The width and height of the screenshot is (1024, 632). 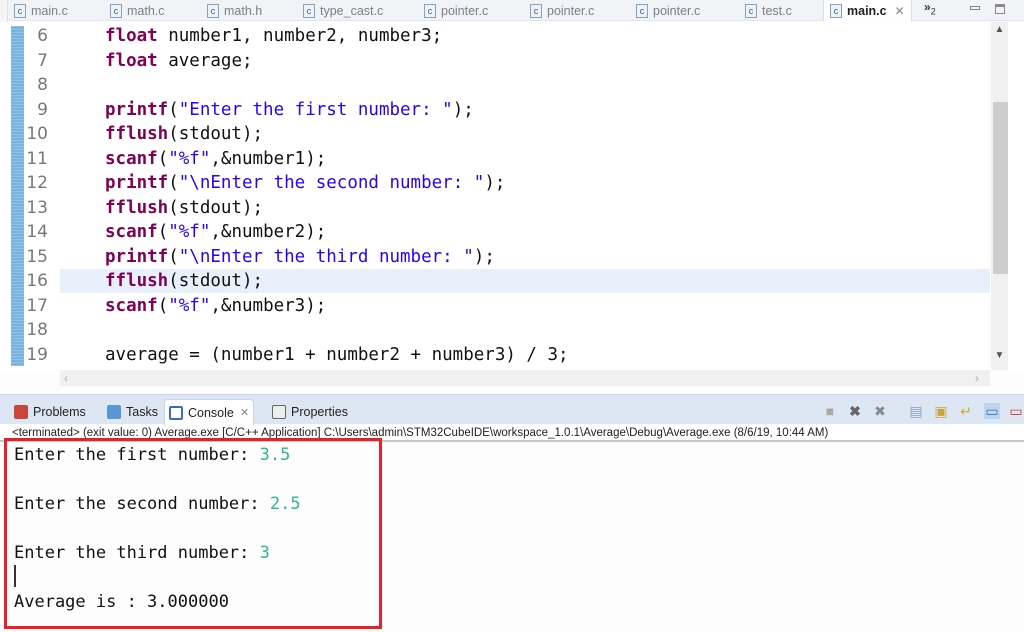 What do you see at coordinates (137, 10) in the screenshot?
I see `editor-tab-math-c: c math.c` at bounding box center [137, 10].